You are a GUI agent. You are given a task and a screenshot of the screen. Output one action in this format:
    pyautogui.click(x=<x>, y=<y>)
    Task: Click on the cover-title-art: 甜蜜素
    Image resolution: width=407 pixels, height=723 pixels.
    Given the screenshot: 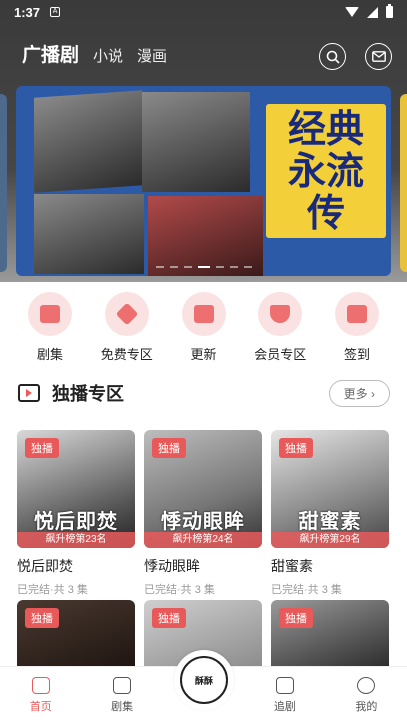 What is the action you would take?
    pyautogui.click(x=330, y=522)
    